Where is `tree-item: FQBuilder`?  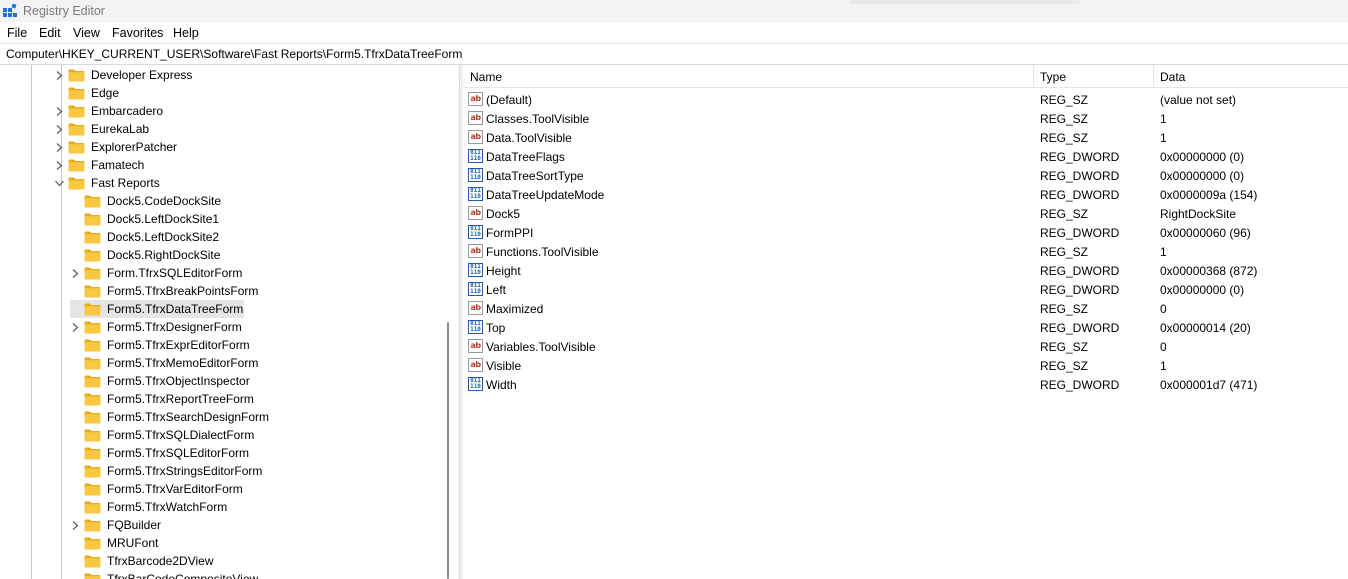 tree-item: FQBuilder is located at coordinates (116, 525).